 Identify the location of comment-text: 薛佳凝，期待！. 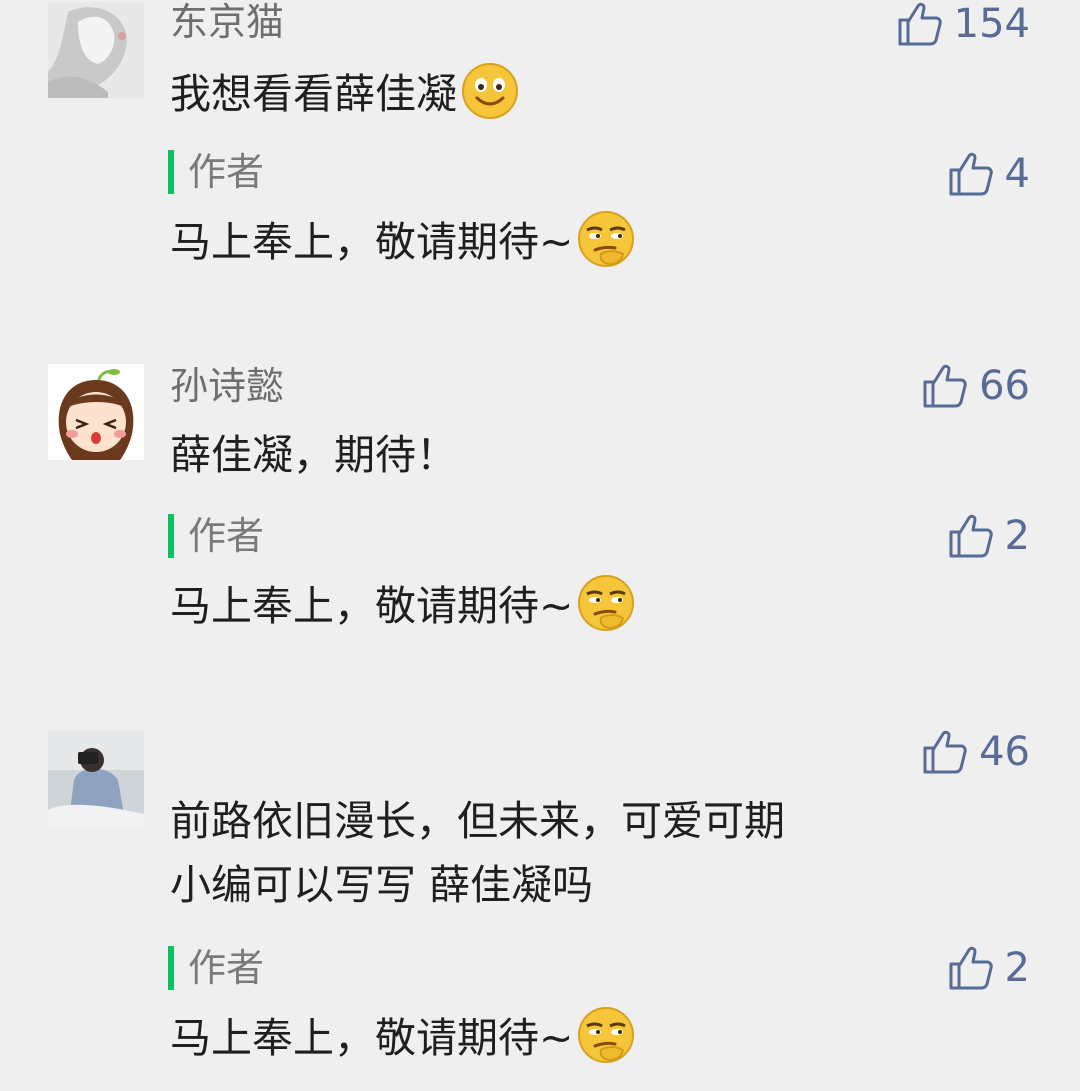
(313, 455).